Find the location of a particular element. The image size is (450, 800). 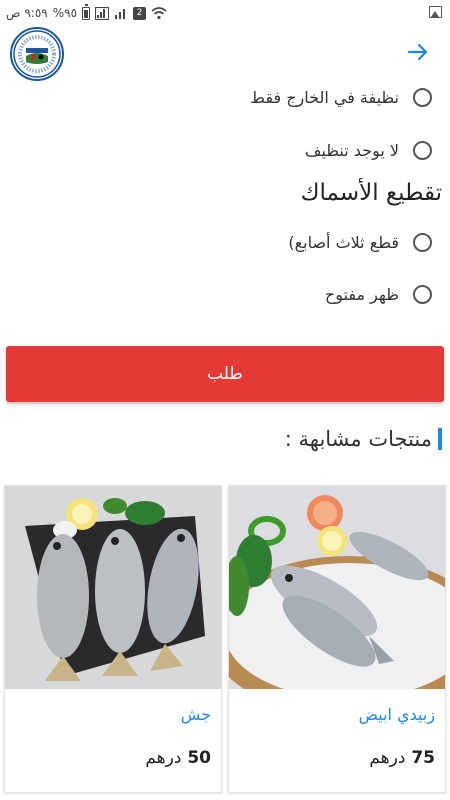

order-button: طلب is located at coordinates (225, 374).